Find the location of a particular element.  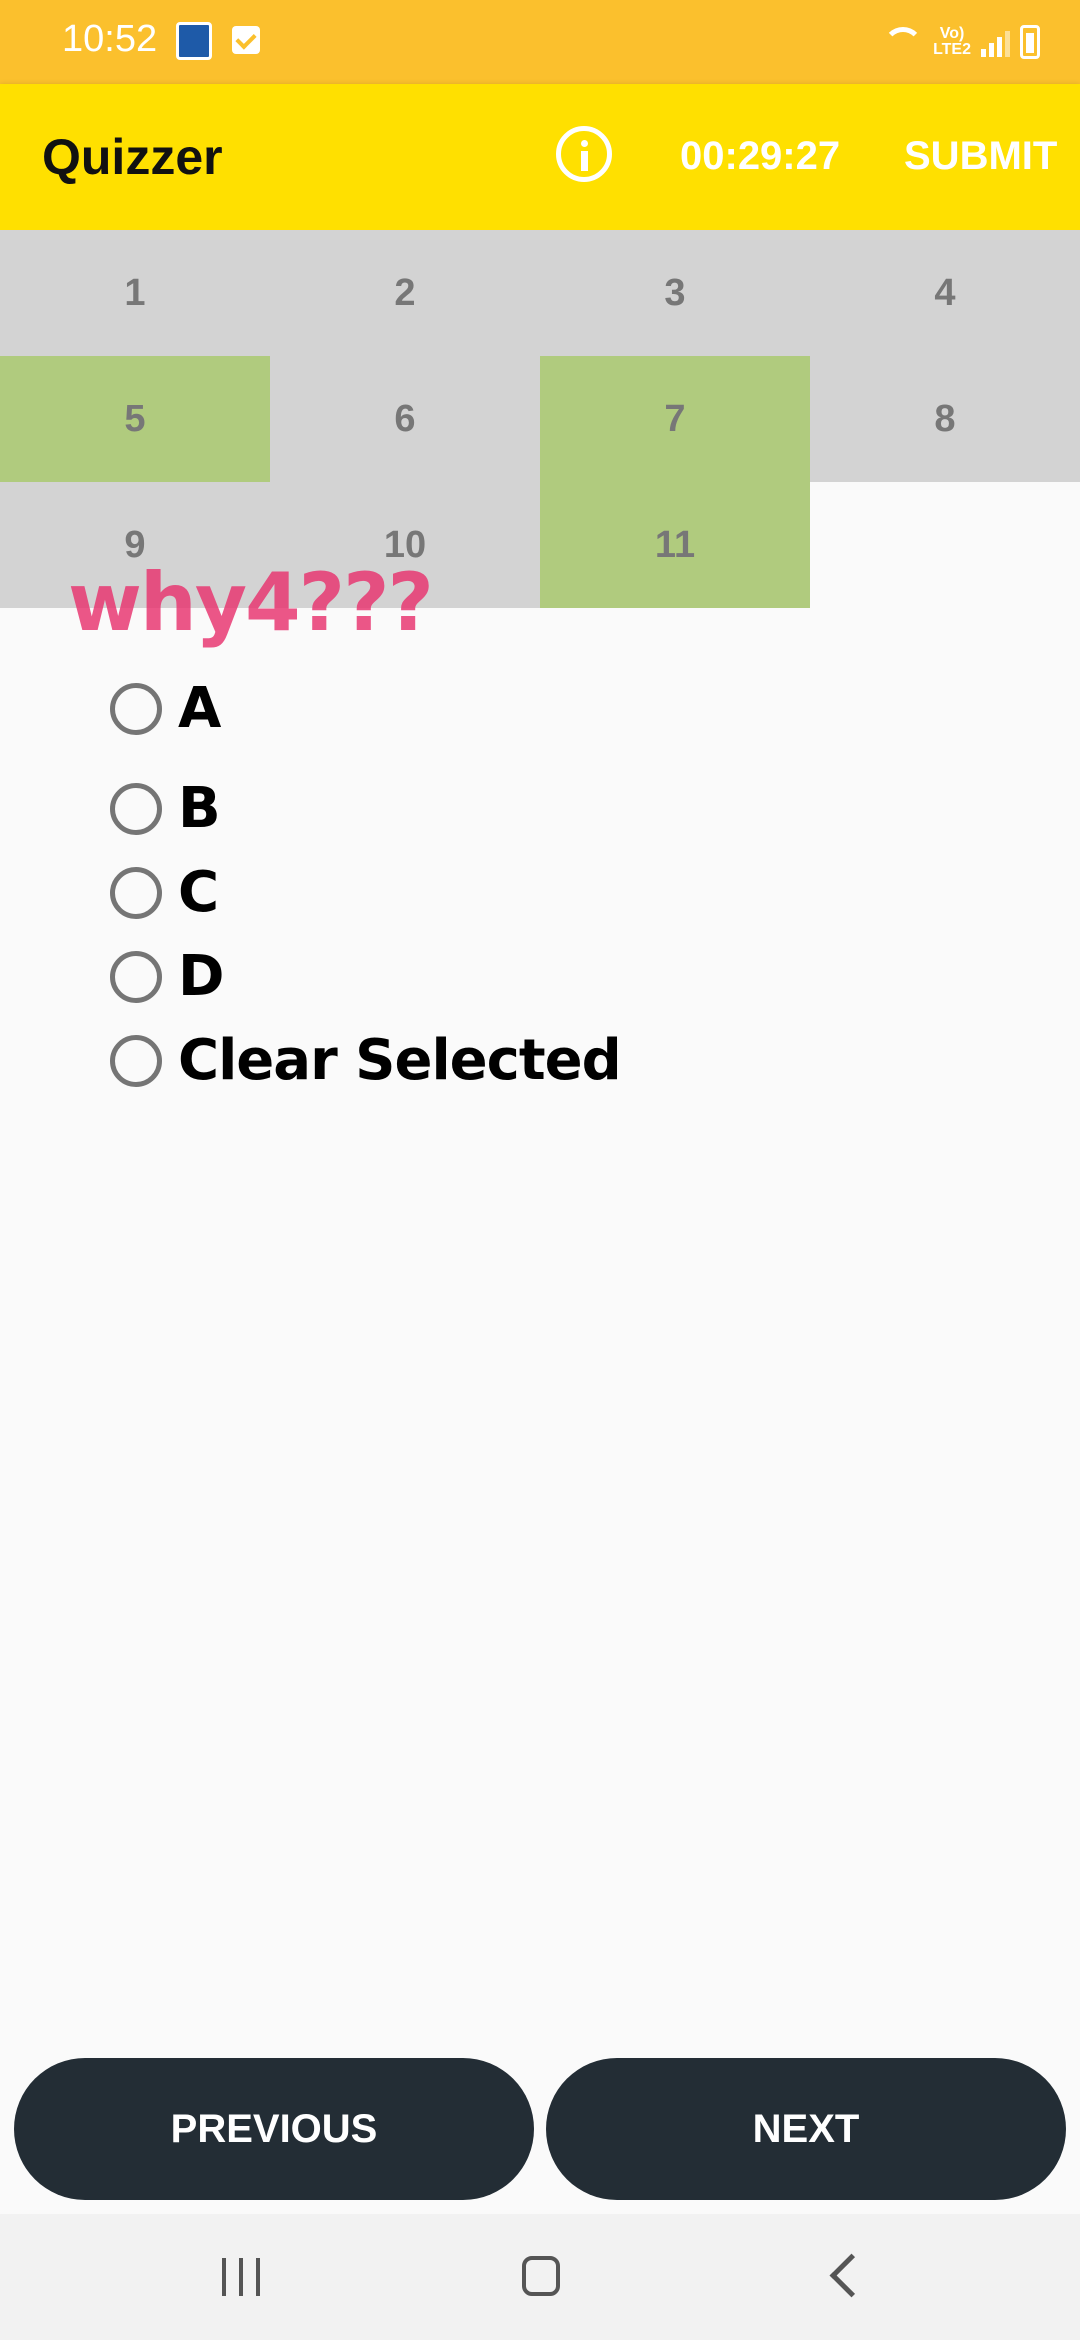

option-label: B is located at coordinates (199, 808).